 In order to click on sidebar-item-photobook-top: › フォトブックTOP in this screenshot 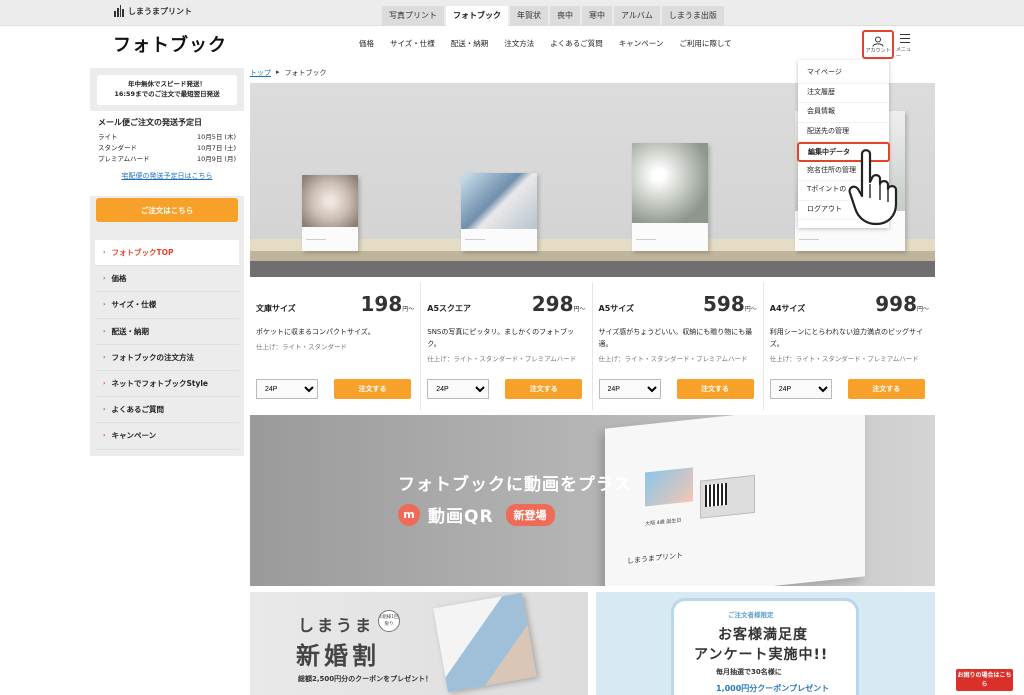, I will do `click(167, 253)`.